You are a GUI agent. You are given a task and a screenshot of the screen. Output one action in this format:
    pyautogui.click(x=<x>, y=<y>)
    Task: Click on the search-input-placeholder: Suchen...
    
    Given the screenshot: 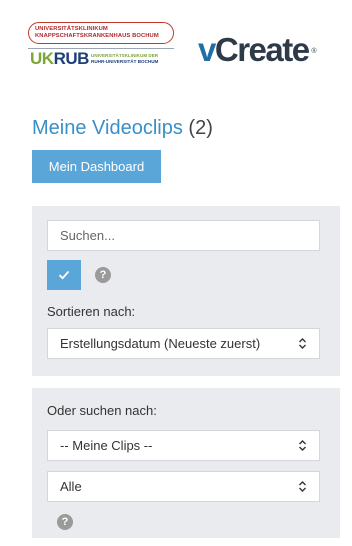 What is the action you would take?
    pyautogui.click(x=87, y=235)
    